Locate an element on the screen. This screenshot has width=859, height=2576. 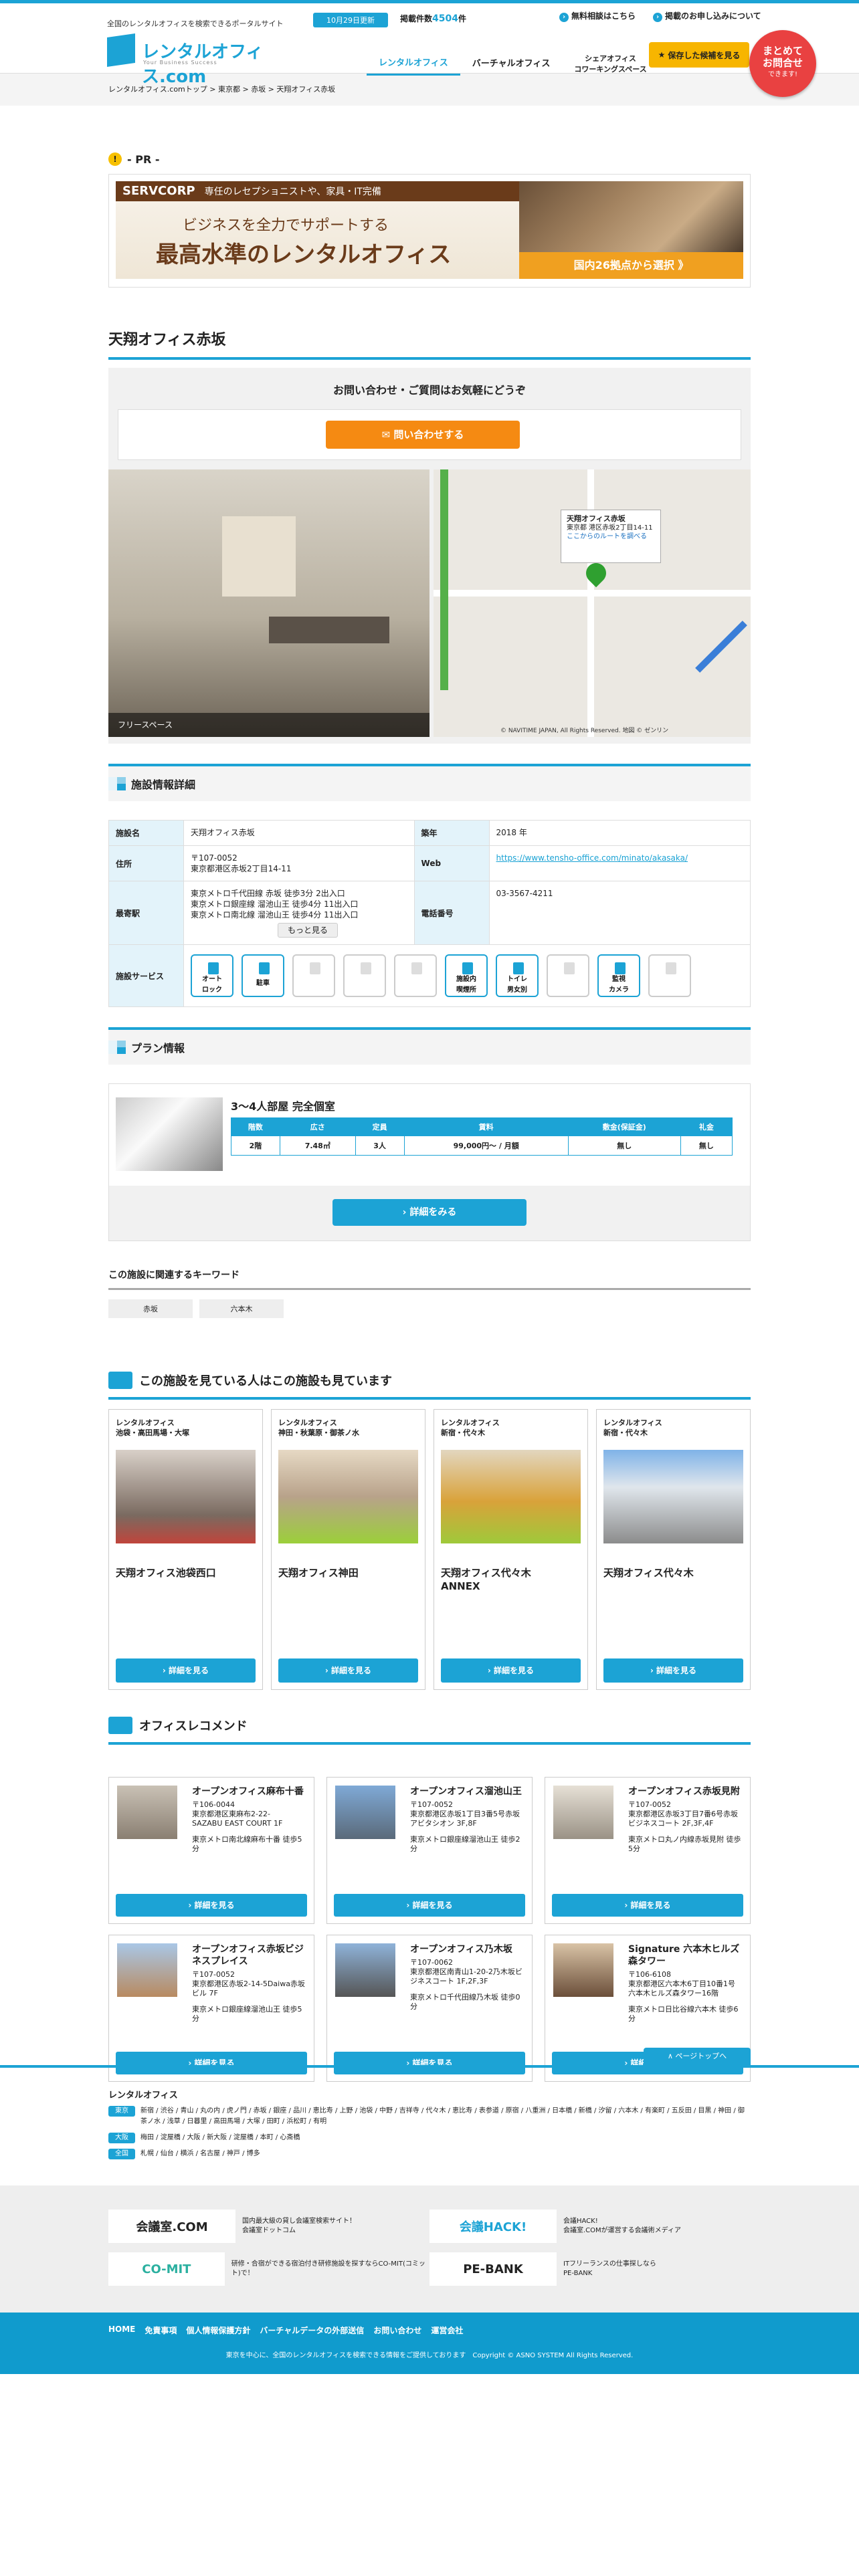
area-links: 梅田 / 淀屋橋 / 大阪 / 新大阪 / 淀屋橋 / 本町 / 心斎橋 is located at coordinates (220, 2138).